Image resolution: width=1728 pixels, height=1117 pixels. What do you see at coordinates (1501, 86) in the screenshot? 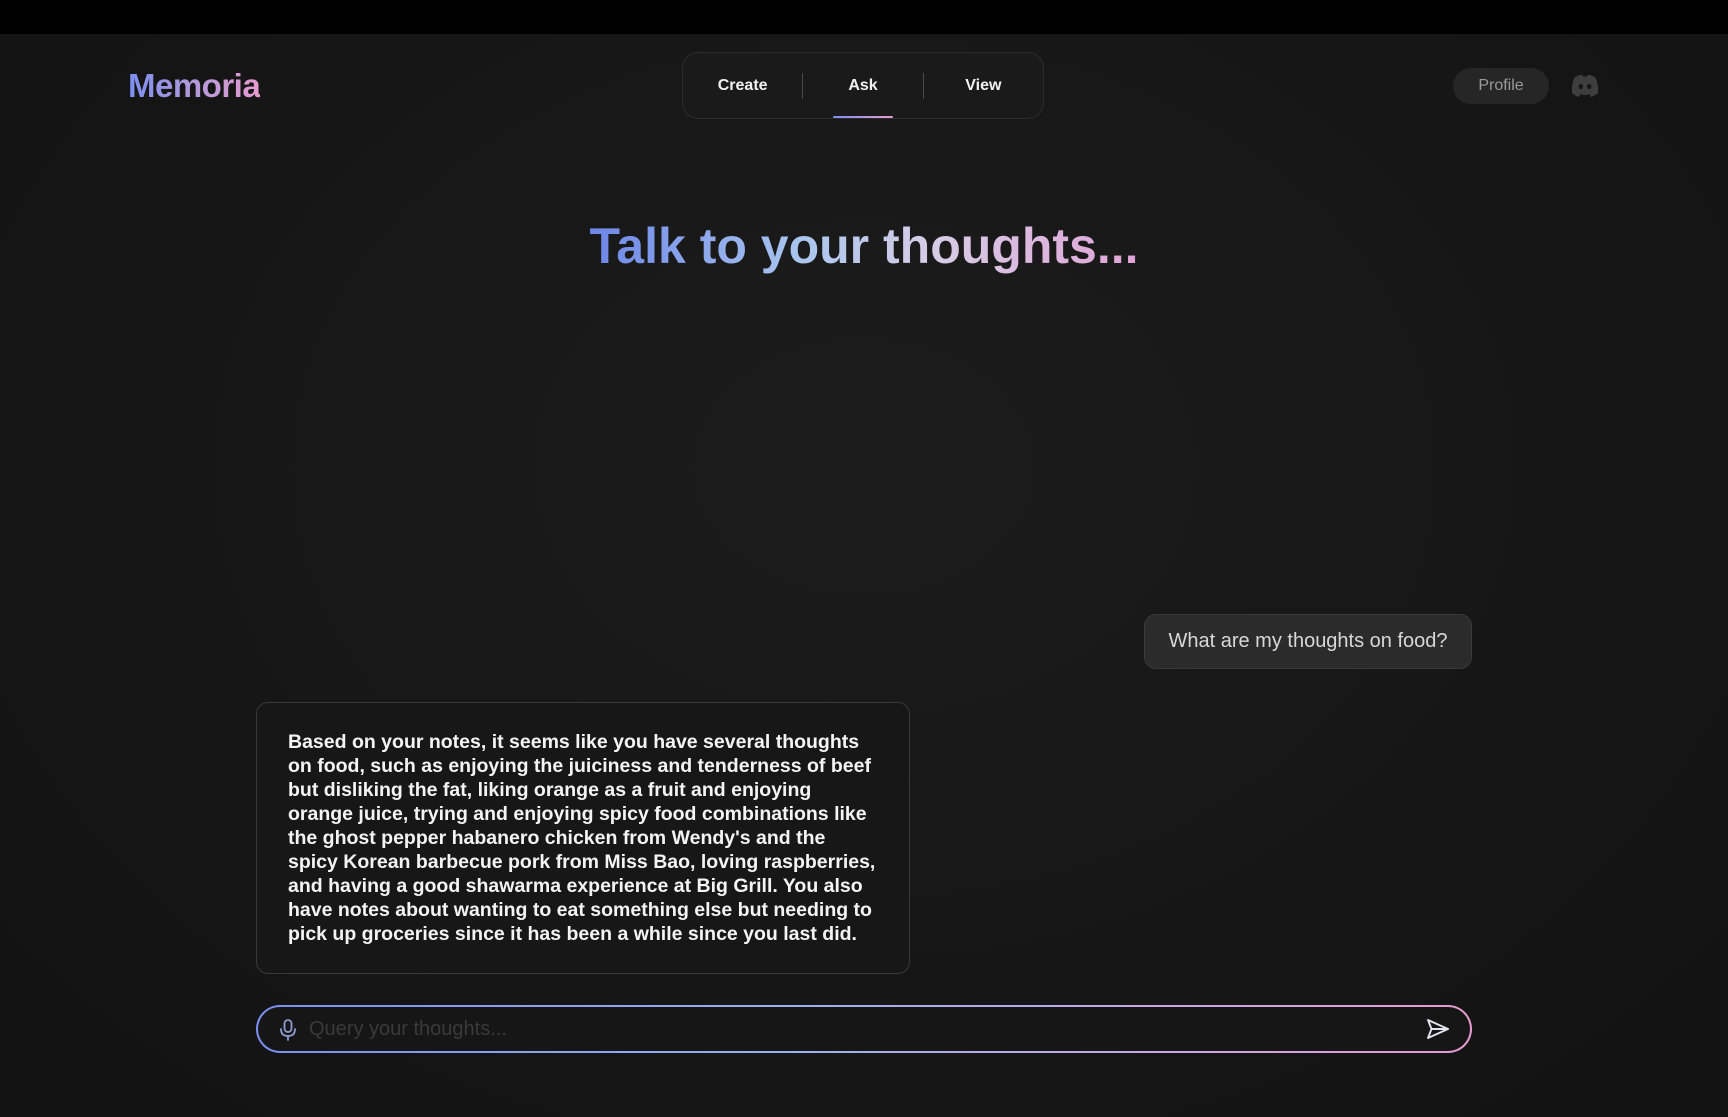
I see `profile-button: Profile` at bounding box center [1501, 86].